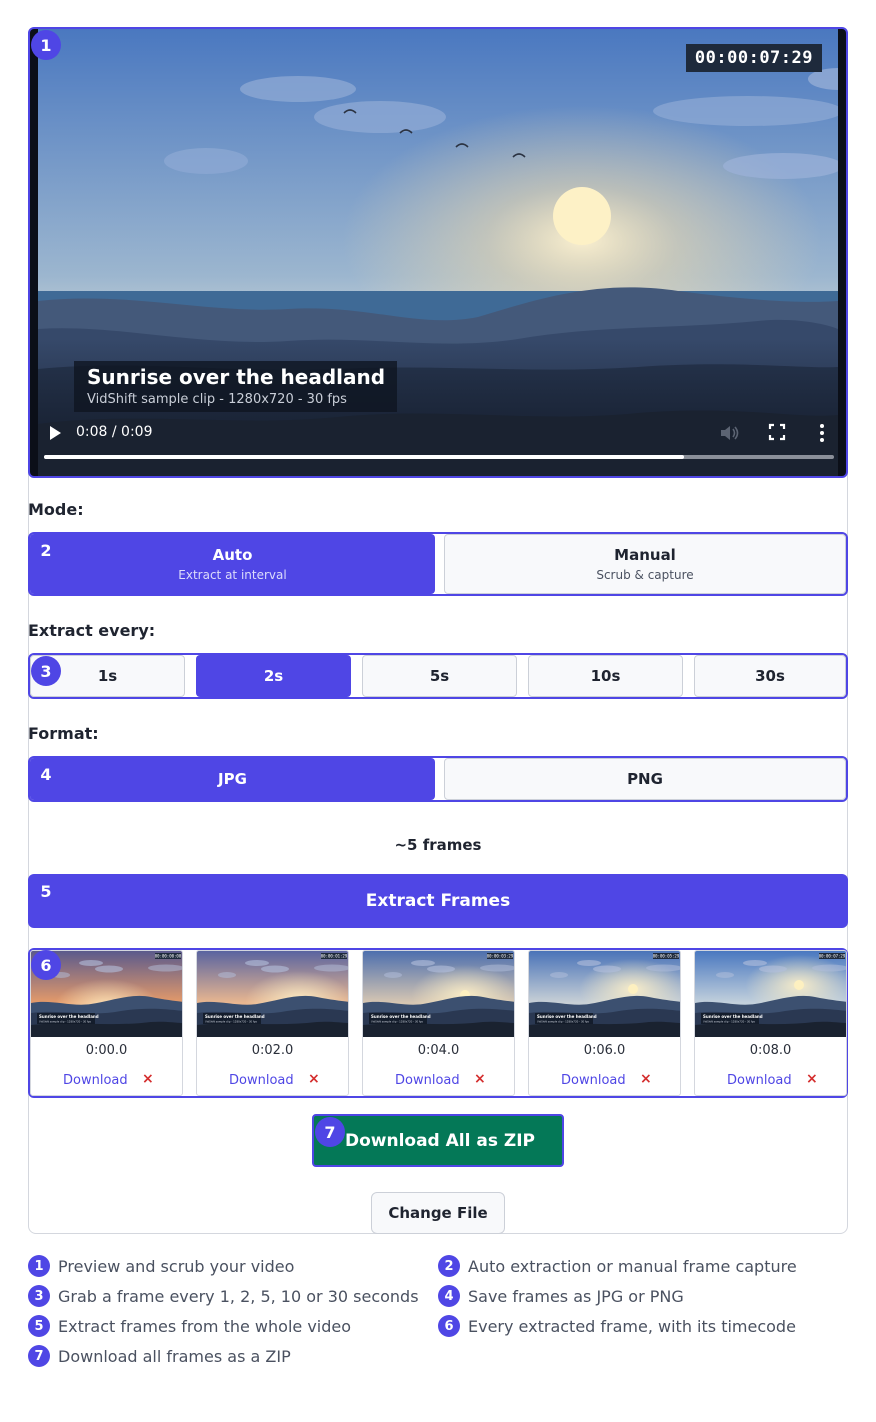 The width and height of the screenshot is (876, 1422). Describe the element at coordinates (168, 956) in the screenshot. I see `thumb-timecode: 00:00:00:00` at that location.